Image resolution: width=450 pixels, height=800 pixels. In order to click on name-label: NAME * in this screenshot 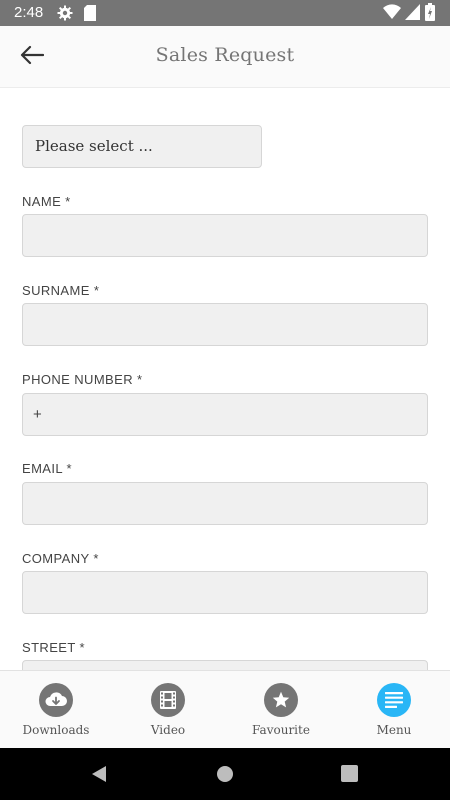, I will do `click(46, 201)`.